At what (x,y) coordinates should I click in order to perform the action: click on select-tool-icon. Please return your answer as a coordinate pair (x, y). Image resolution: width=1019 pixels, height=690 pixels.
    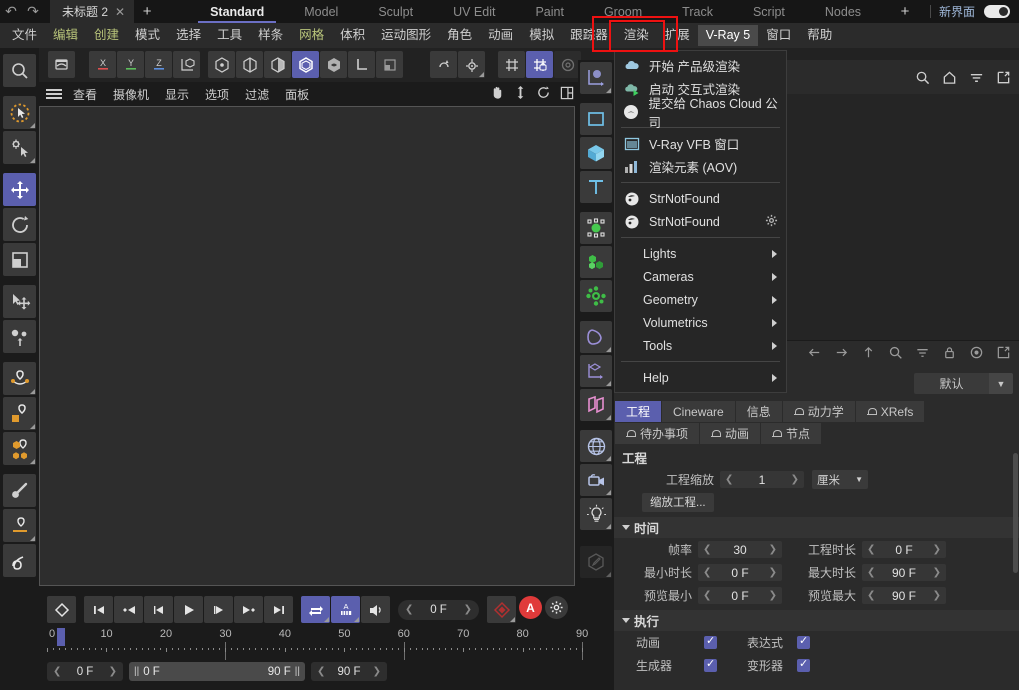
    Looking at the image, I should click on (19, 147).